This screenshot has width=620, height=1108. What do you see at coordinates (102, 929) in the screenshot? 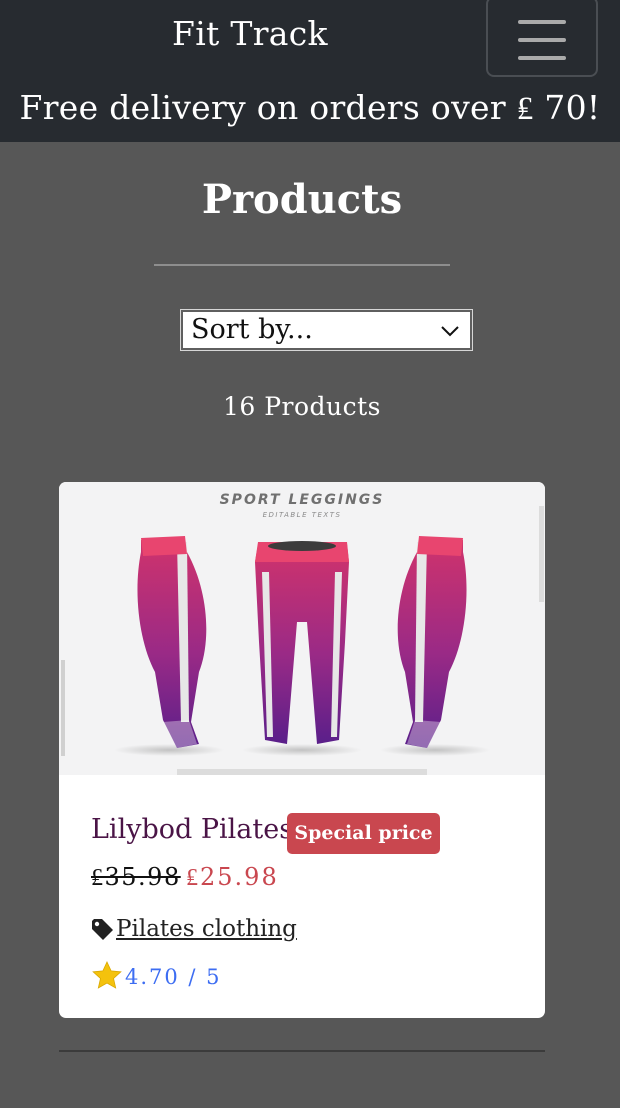
I see `tag-icon` at bounding box center [102, 929].